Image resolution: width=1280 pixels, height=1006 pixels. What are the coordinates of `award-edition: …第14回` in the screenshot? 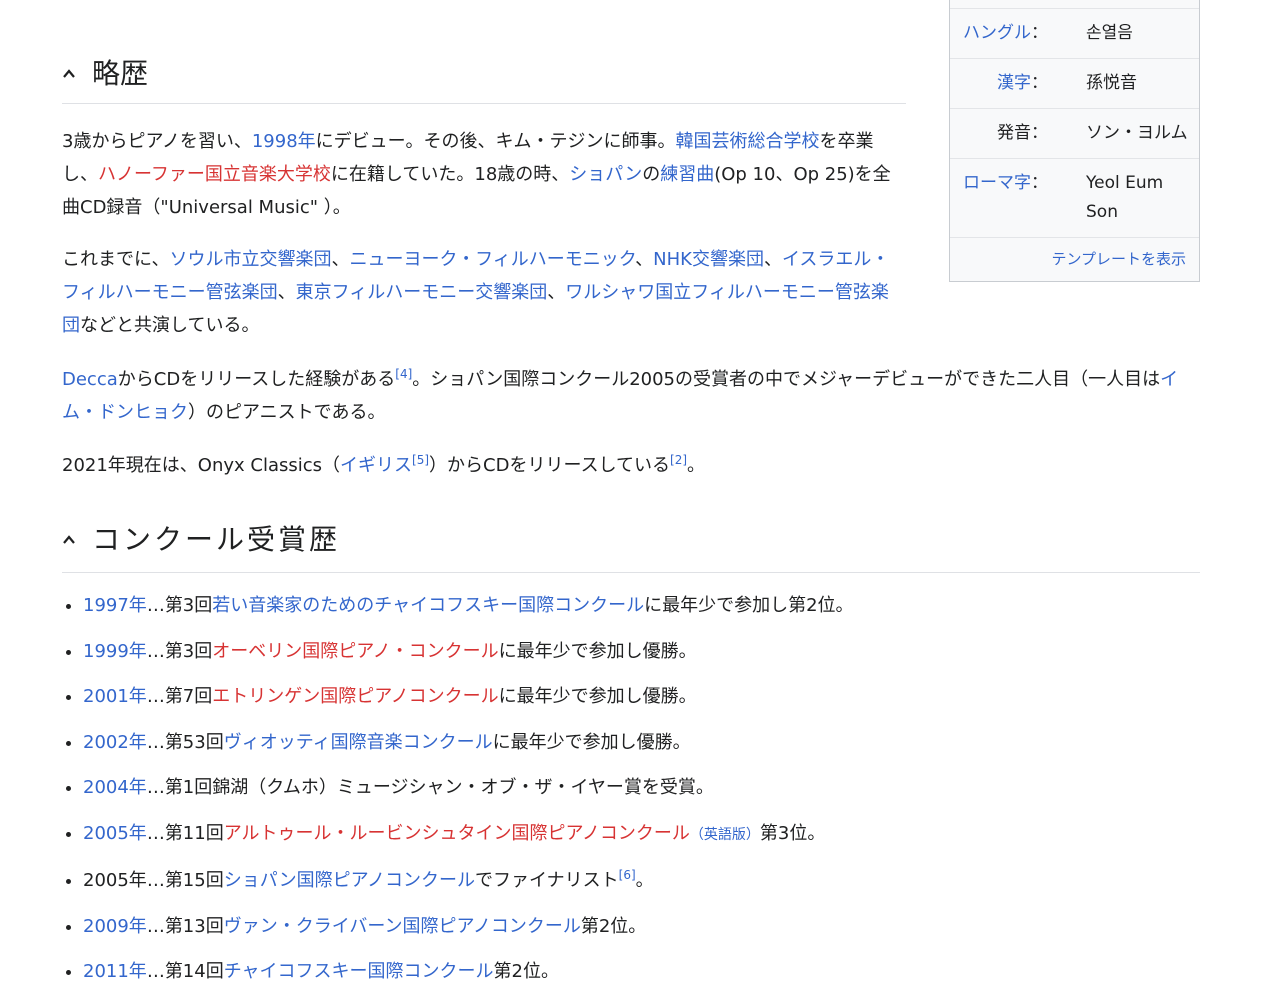 It's located at (185, 971).